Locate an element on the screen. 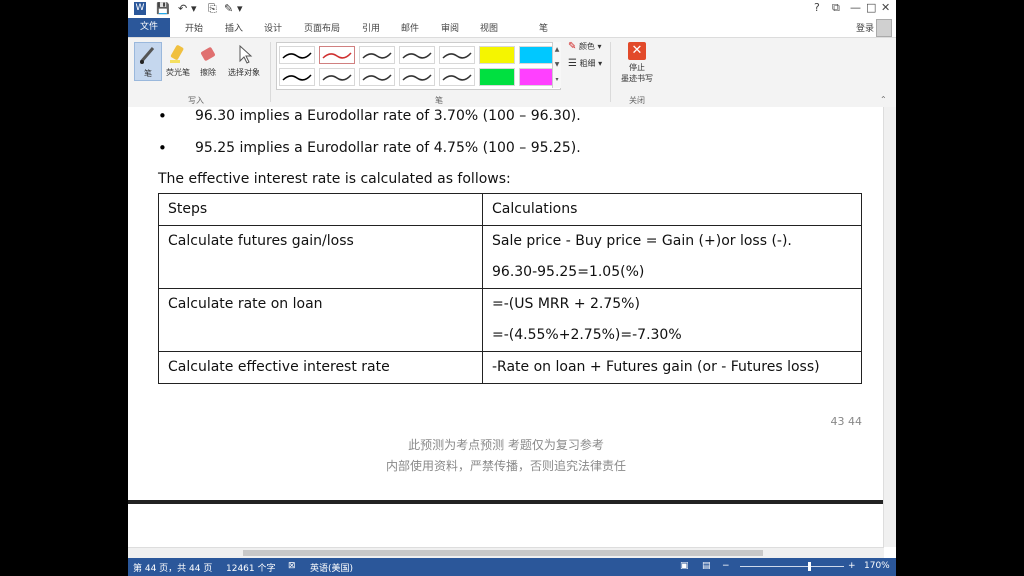 The height and width of the screenshot is (576, 1024). watermark-line-2: 内部使用资料，严禁传播，否则追究法律责任 is located at coordinates (505, 466).